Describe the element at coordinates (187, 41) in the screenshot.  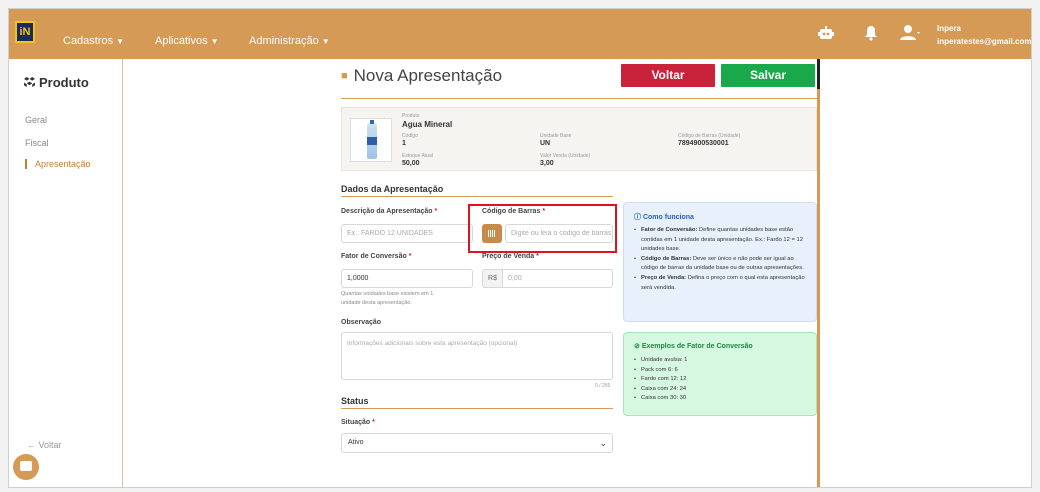
I see `nav-aplicativos: Aplicativos ▼` at that location.